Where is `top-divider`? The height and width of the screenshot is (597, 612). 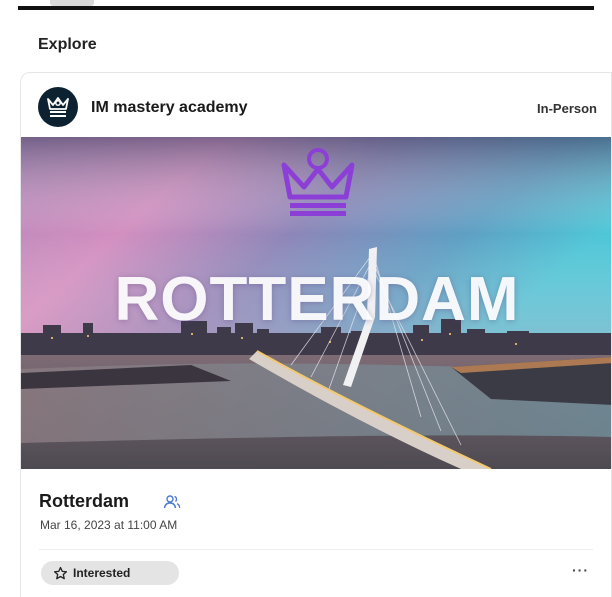
top-divider is located at coordinates (306, 8).